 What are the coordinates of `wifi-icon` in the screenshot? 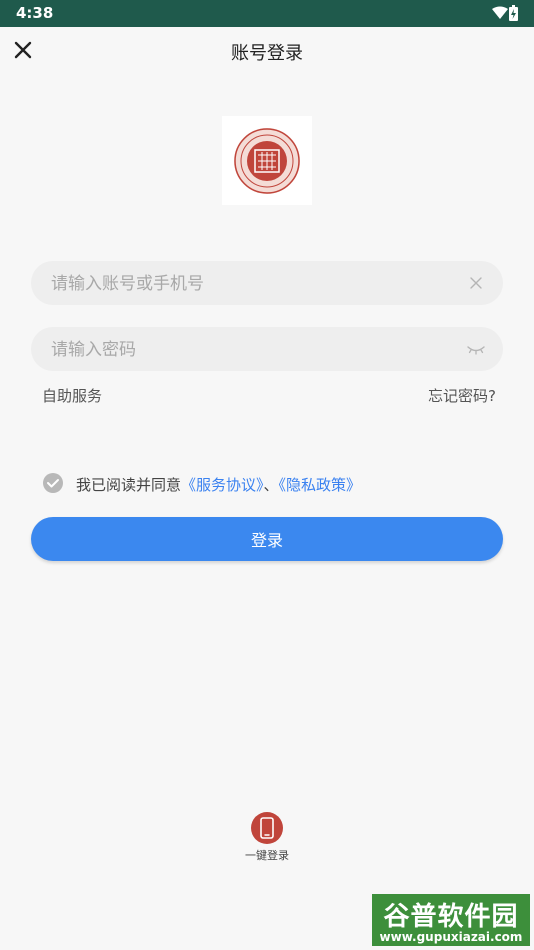 It's located at (500, 12).